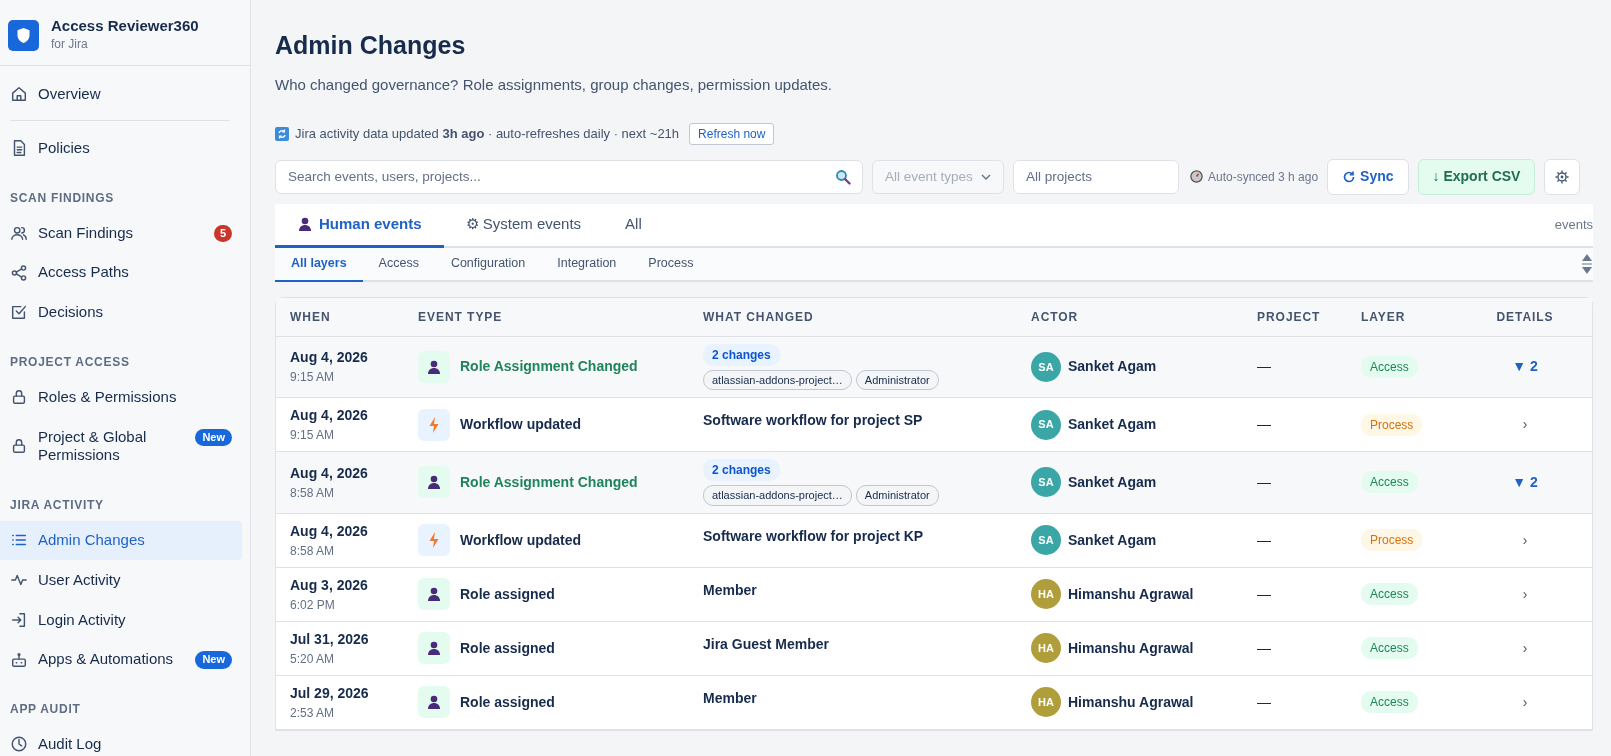 This screenshot has height=756, width=1611. What do you see at coordinates (19, 94) in the screenshot?
I see `home-icon` at bounding box center [19, 94].